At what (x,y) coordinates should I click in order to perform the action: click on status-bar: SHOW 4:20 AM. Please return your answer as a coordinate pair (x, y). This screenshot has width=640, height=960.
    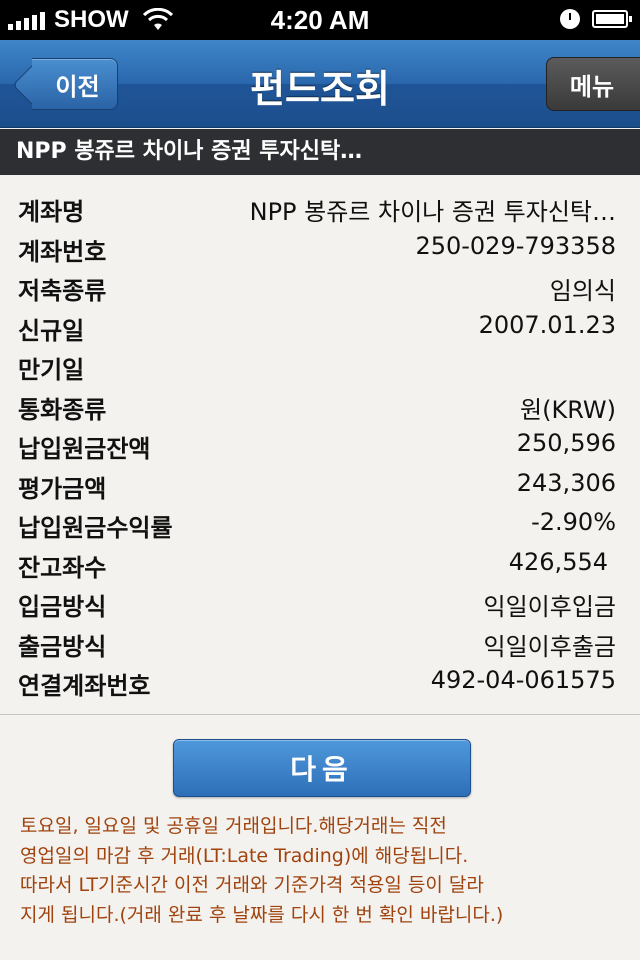
    Looking at the image, I should click on (320, 20).